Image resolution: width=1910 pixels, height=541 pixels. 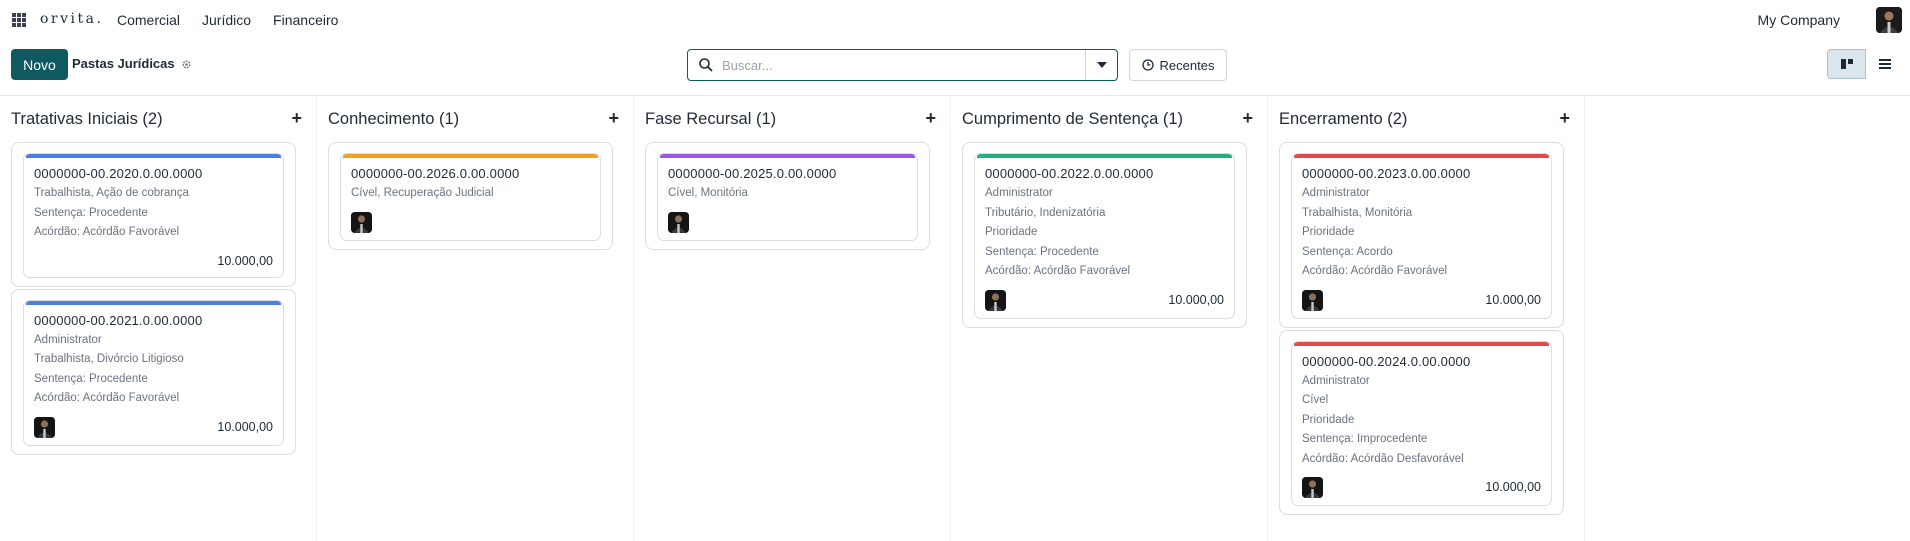 What do you see at coordinates (435, 173) in the screenshot?
I see `case-number: 0000000-00.2026.0.00.0000` at bounding box center [435, 173].